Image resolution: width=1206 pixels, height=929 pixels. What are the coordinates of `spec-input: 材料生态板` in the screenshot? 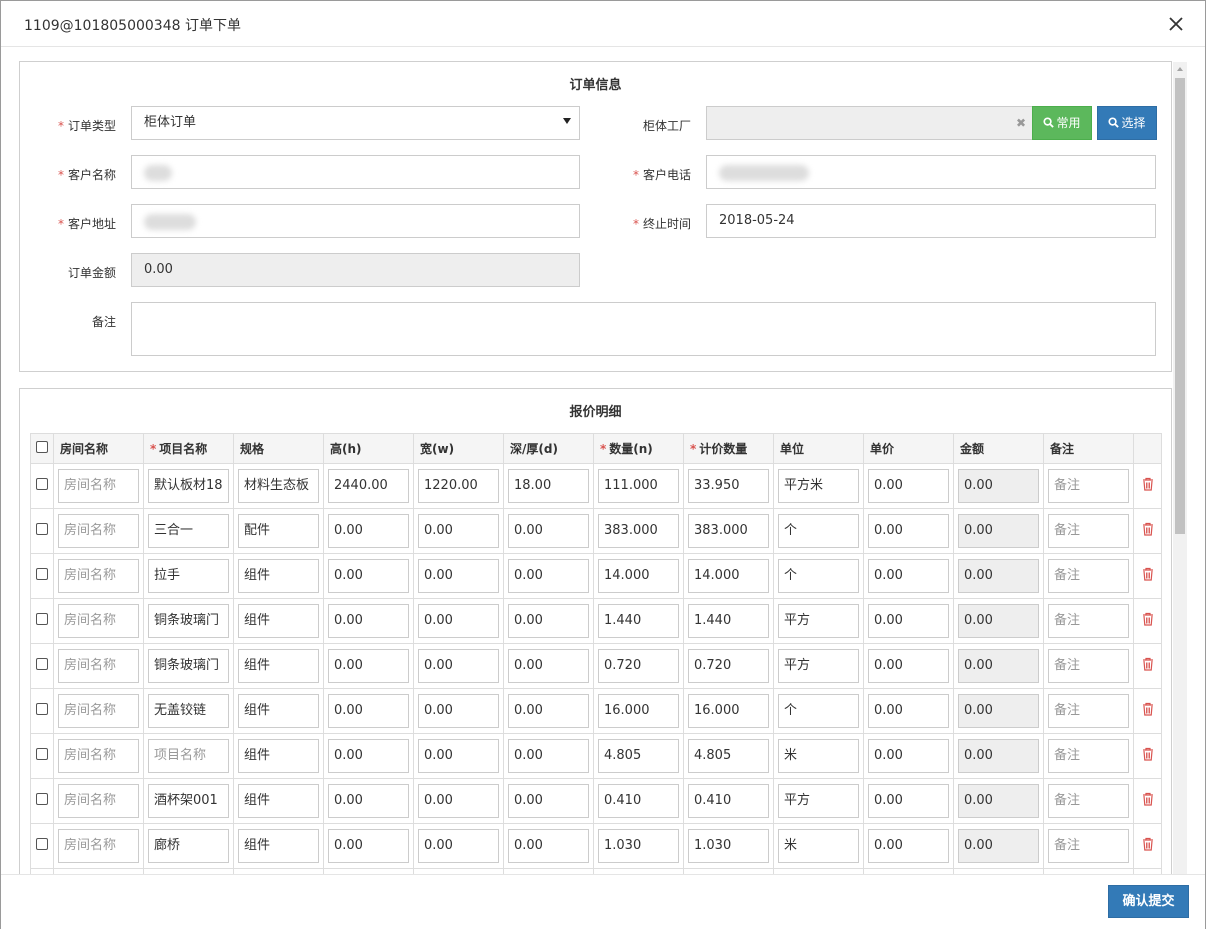 It's located at (278, 486).